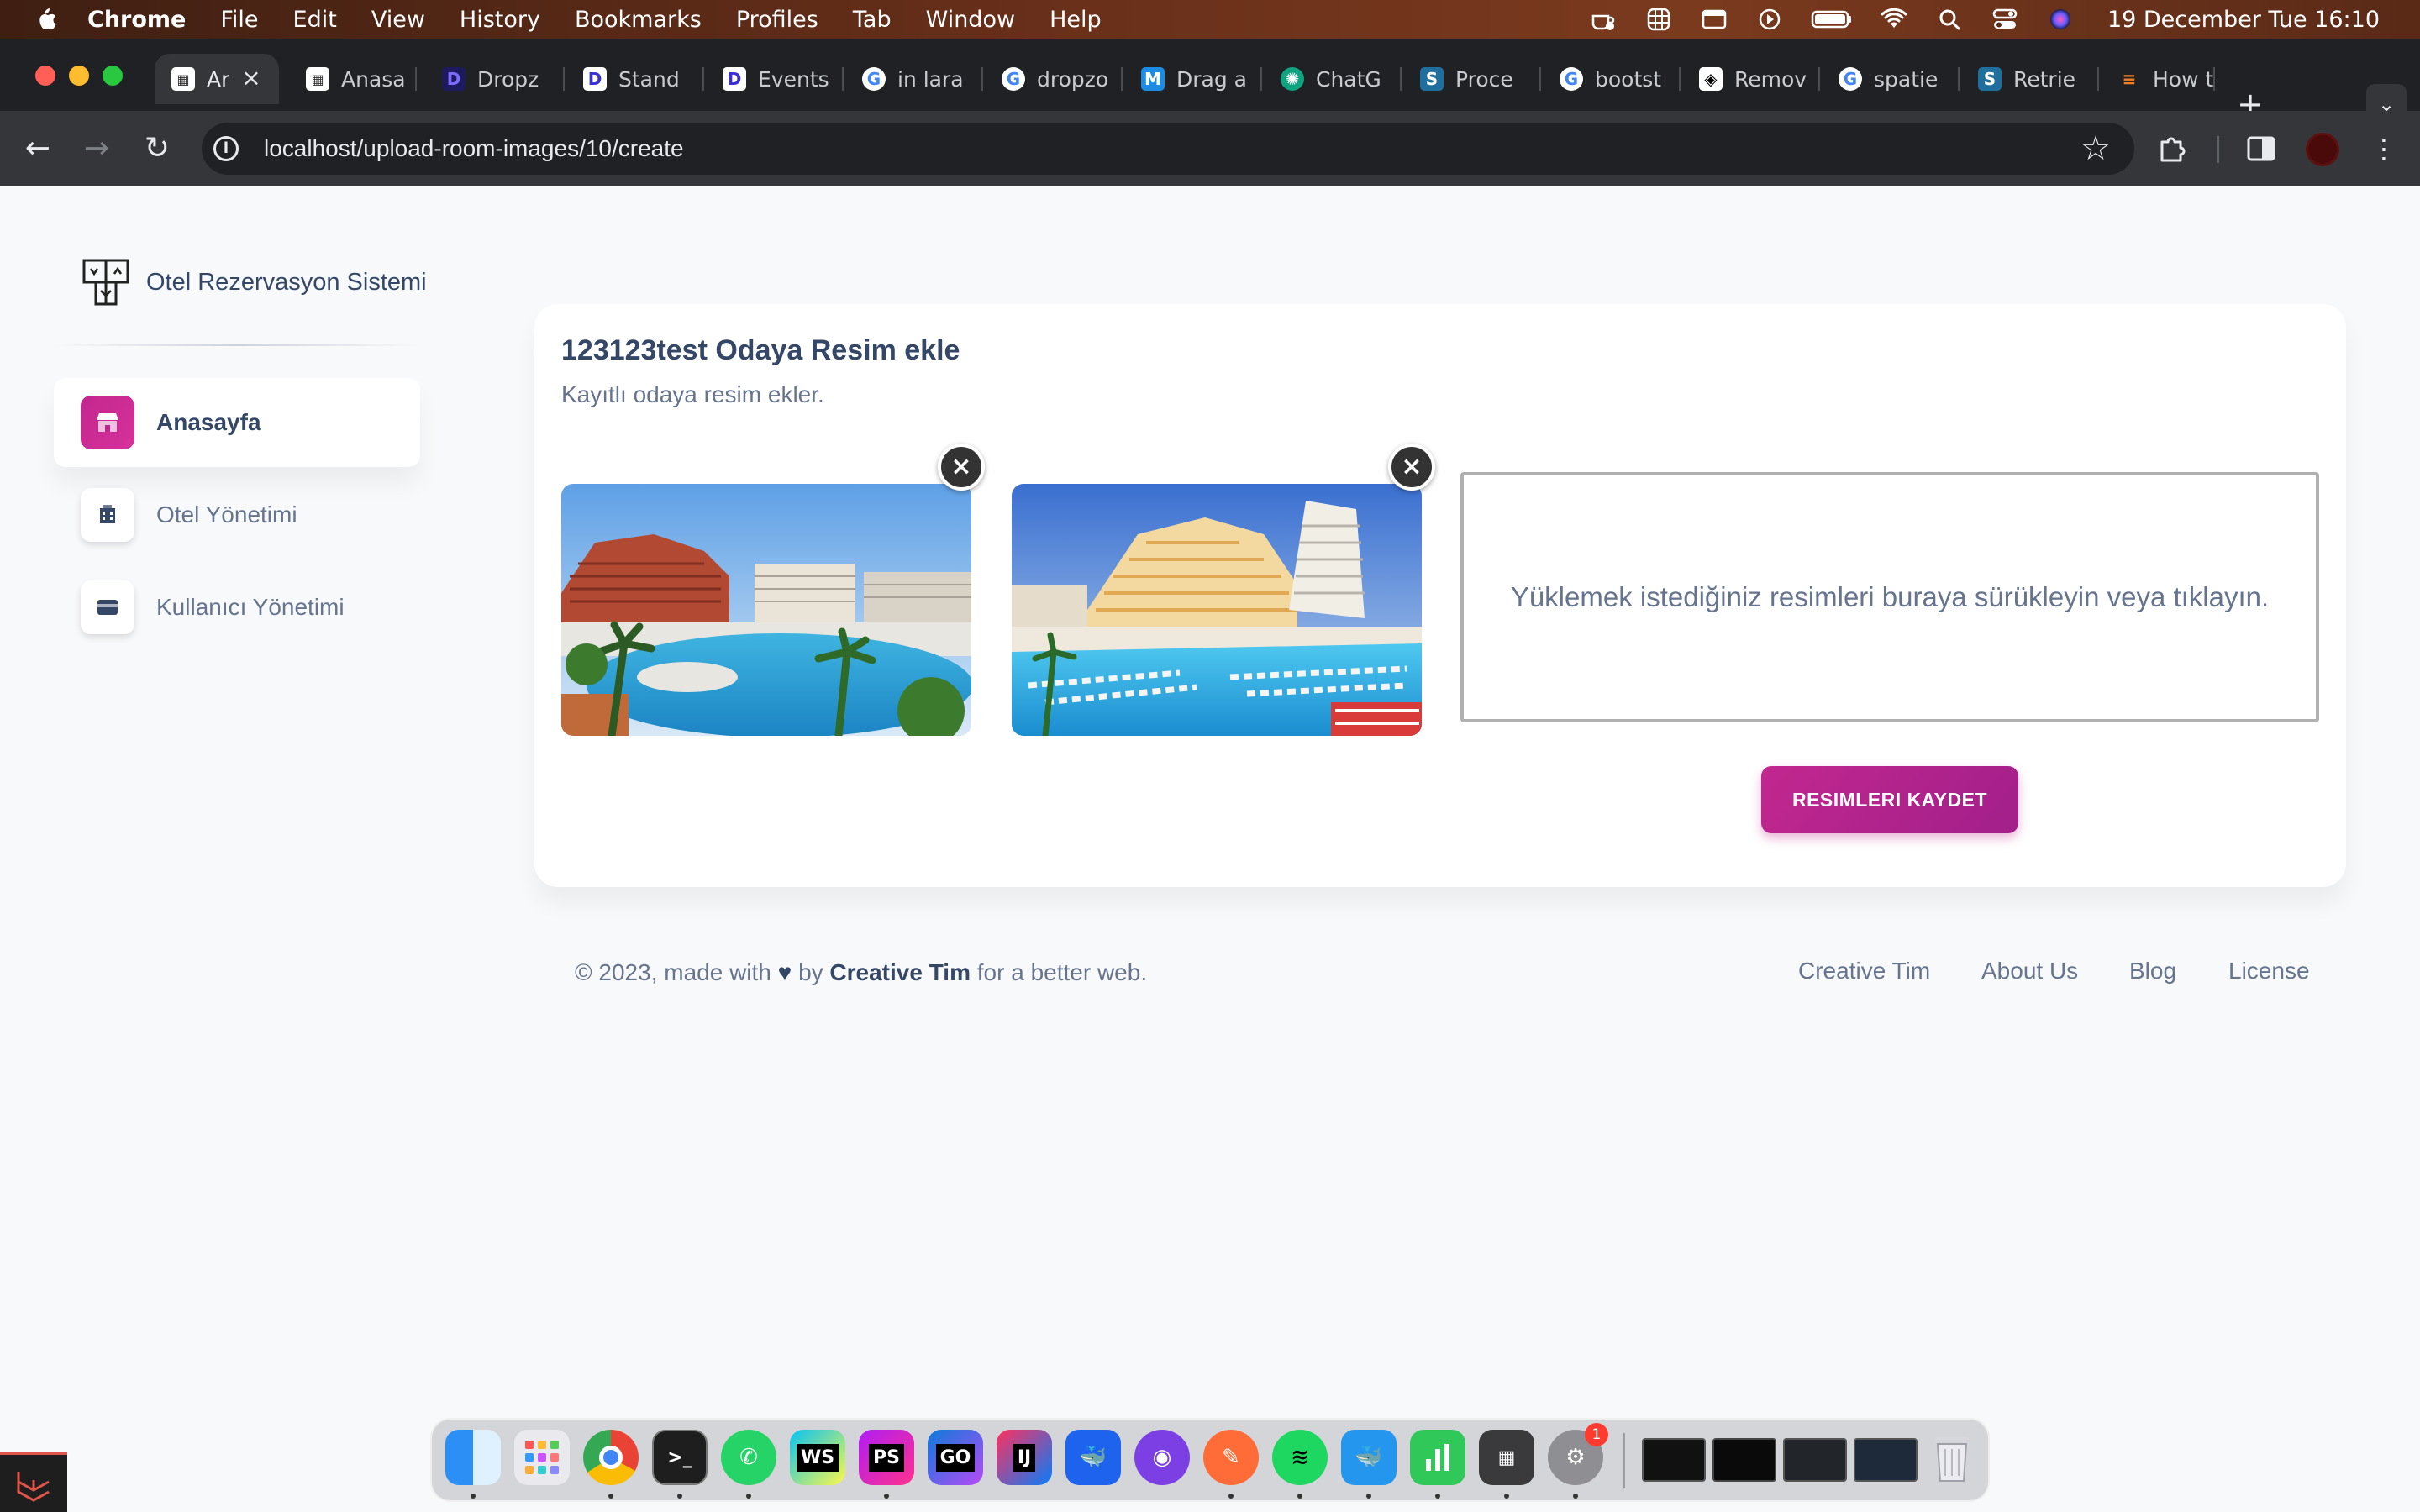 Image resolution: width=2420 pixels, height=1512 pixels. Describe the element at coordinates (1714, 19) in the screenshot. I see `calendar-status-icon` at that location.